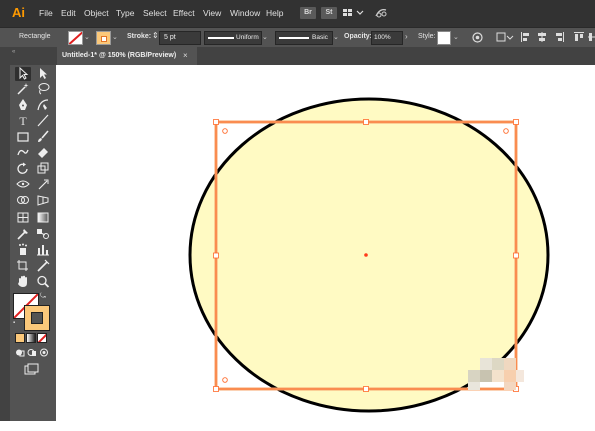 The height and width of the screenshot is (431, 595). Describe the element at coordinates (139, 36) in the screenshot. I see `stroke-label: Stroke:` at that location.